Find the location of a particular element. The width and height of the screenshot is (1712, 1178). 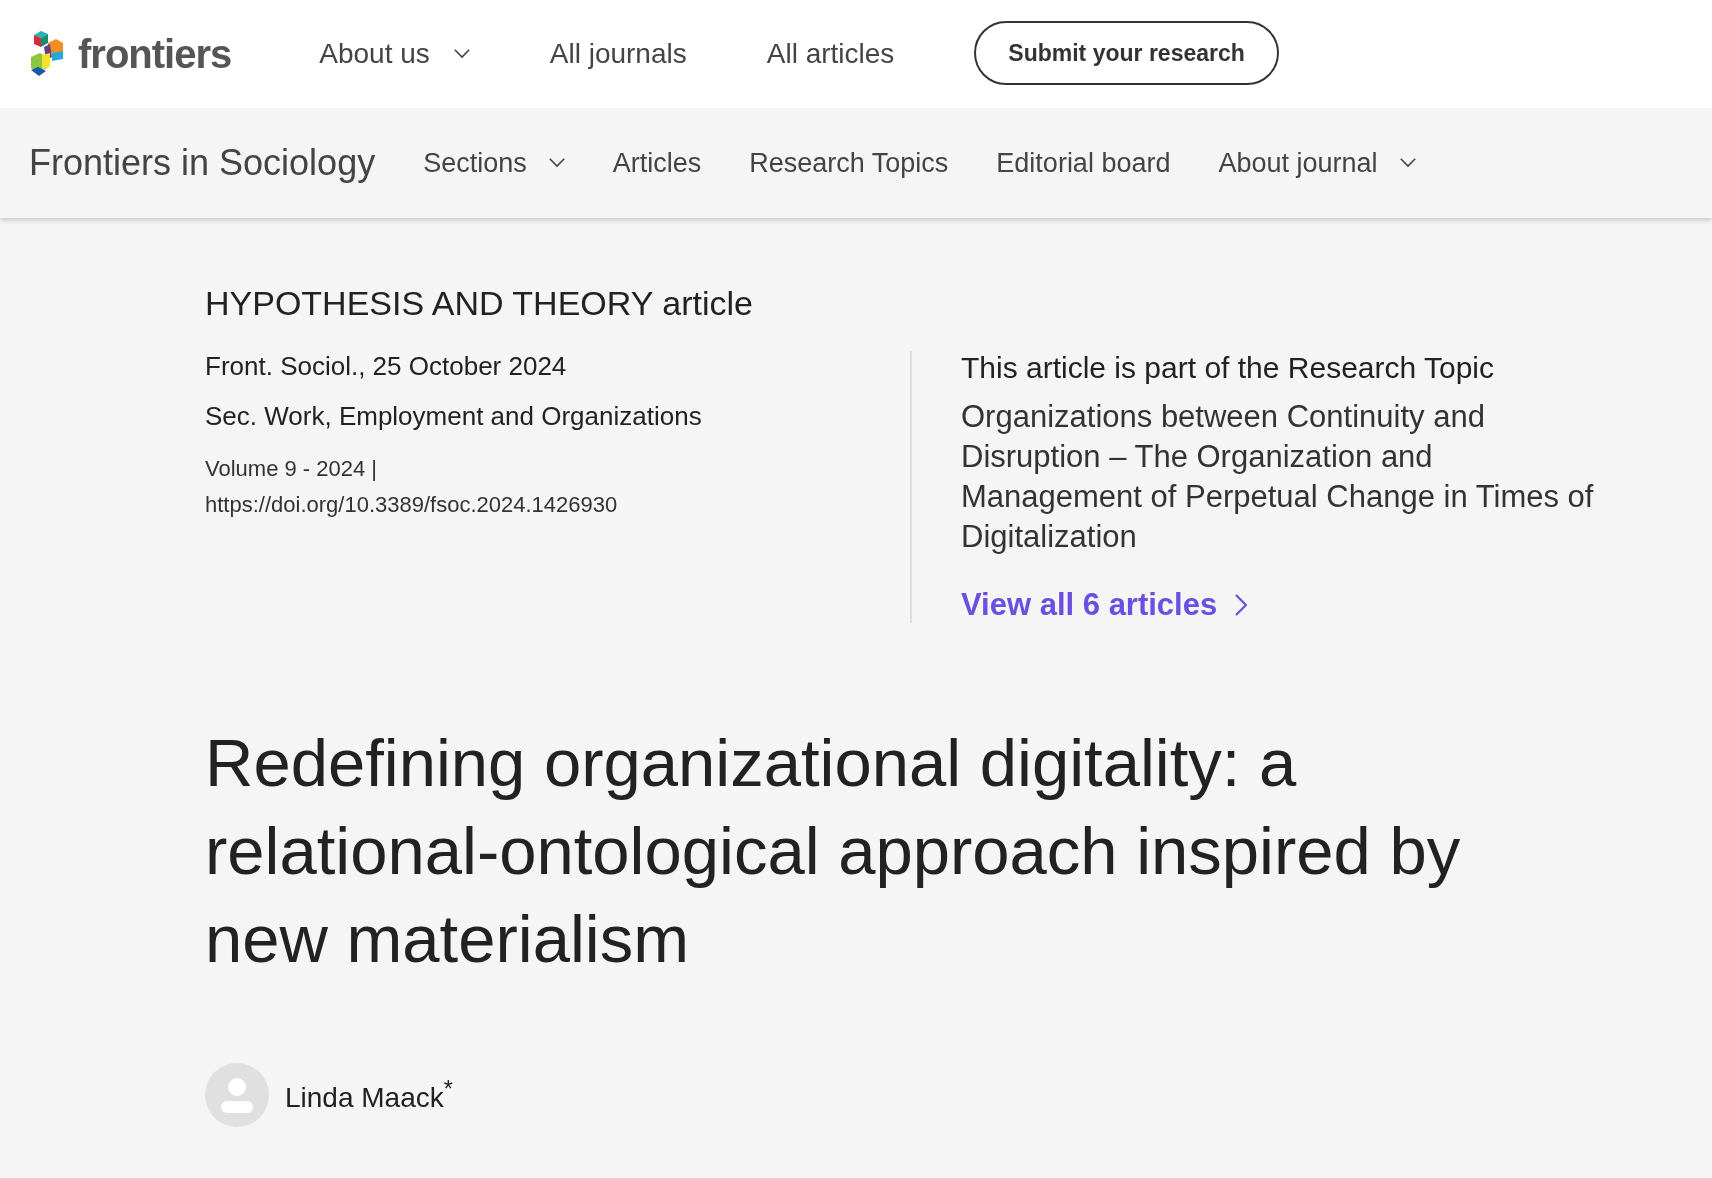

volume: Volume 9 - 2024 | is located at coordinates (292, 469).